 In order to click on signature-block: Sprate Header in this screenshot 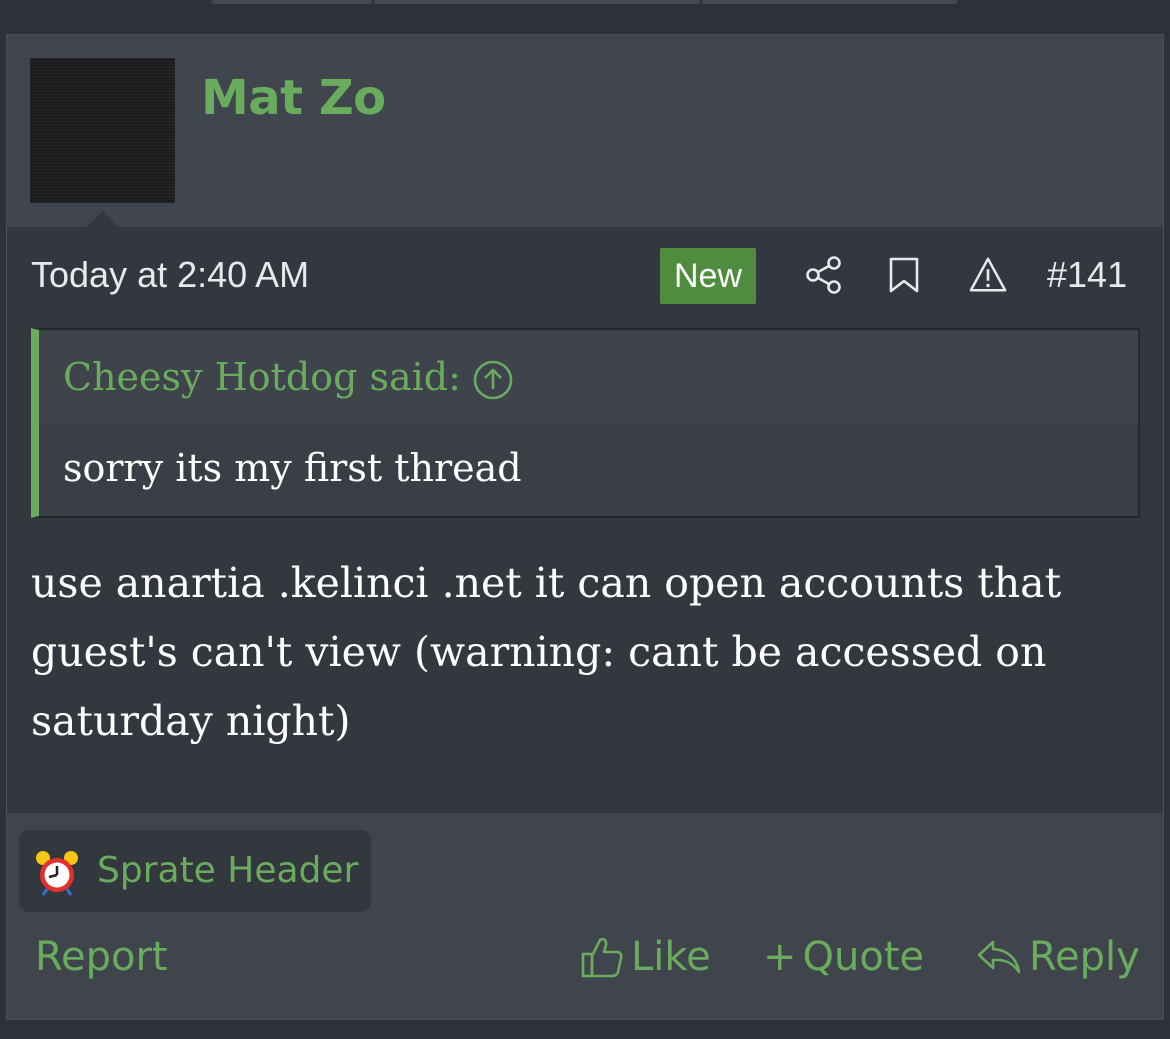, I will do `click(195, 871)`.